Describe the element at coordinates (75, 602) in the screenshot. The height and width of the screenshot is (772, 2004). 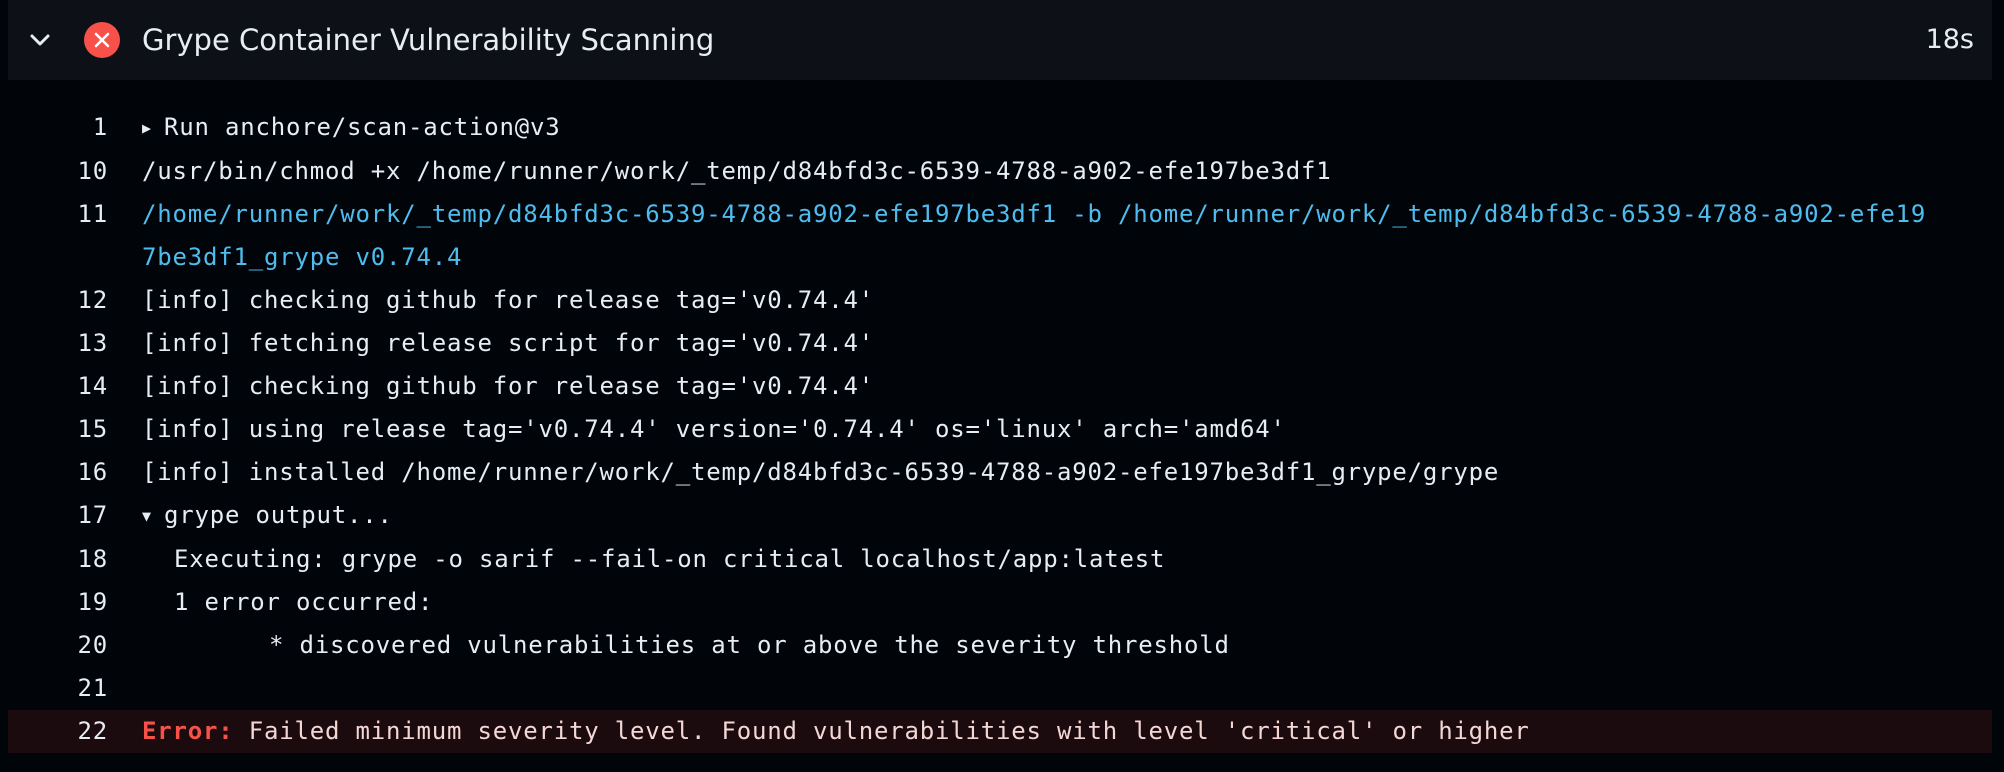
I see `line-number: 19` at that location.